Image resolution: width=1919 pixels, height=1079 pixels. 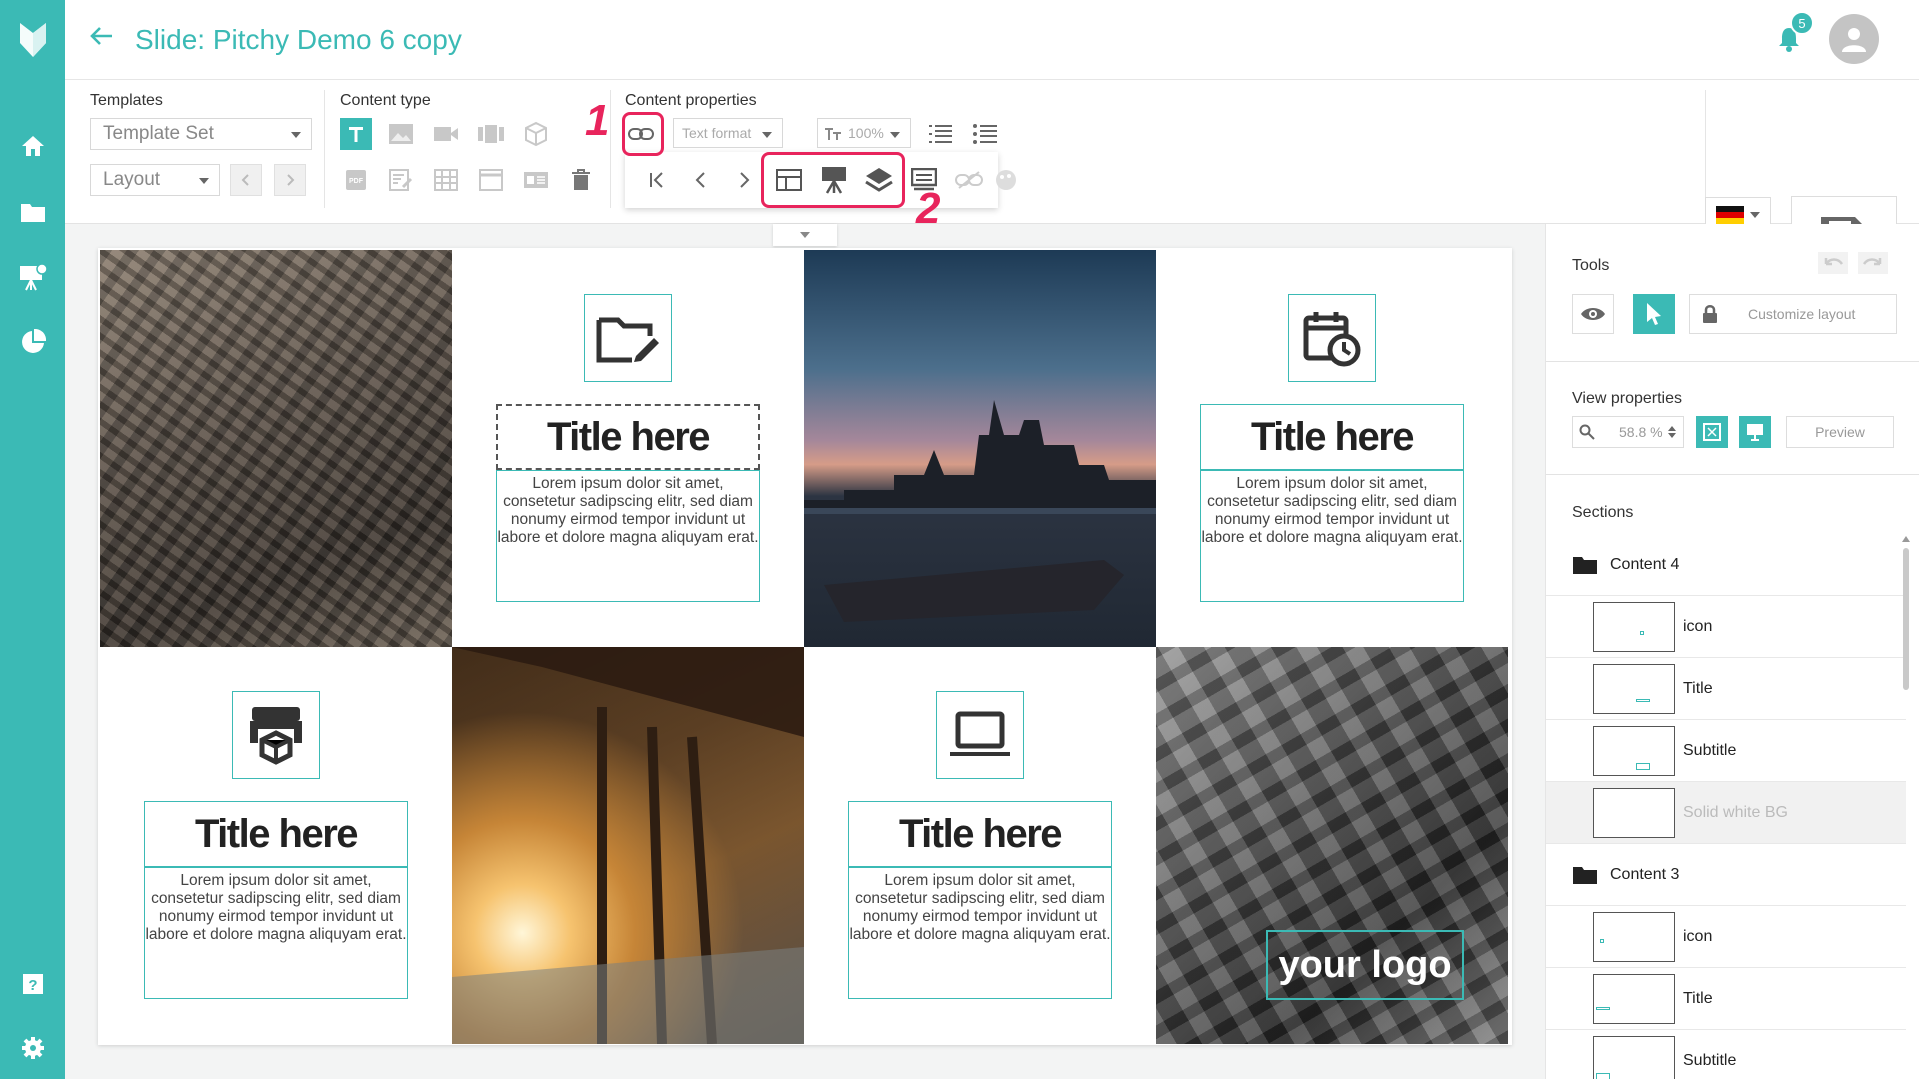 I want to click on video-content-button, so click(x=446, y=134).